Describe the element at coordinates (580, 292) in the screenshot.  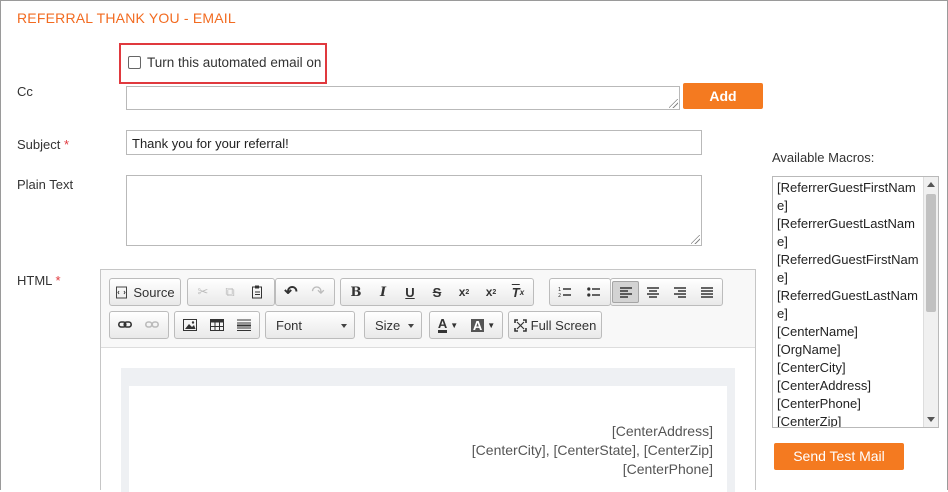
I see `list-group: 12` at that location.